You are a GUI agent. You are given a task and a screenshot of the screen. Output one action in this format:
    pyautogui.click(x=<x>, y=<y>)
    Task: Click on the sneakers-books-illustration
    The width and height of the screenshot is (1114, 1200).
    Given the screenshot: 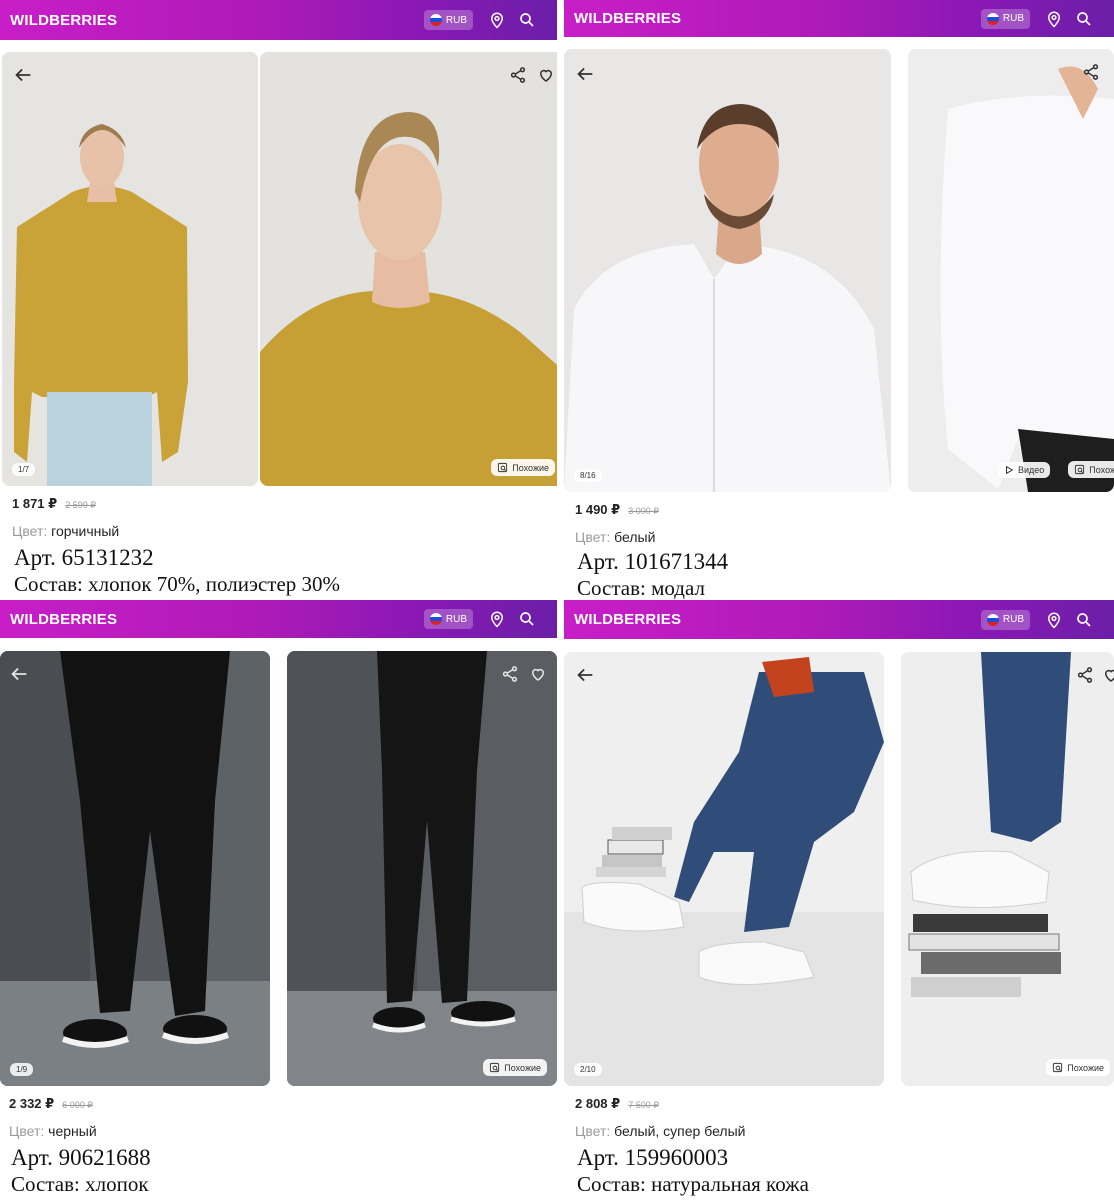 What is the action you would take?
    pyautogui.click(x=1007, y=869)
    